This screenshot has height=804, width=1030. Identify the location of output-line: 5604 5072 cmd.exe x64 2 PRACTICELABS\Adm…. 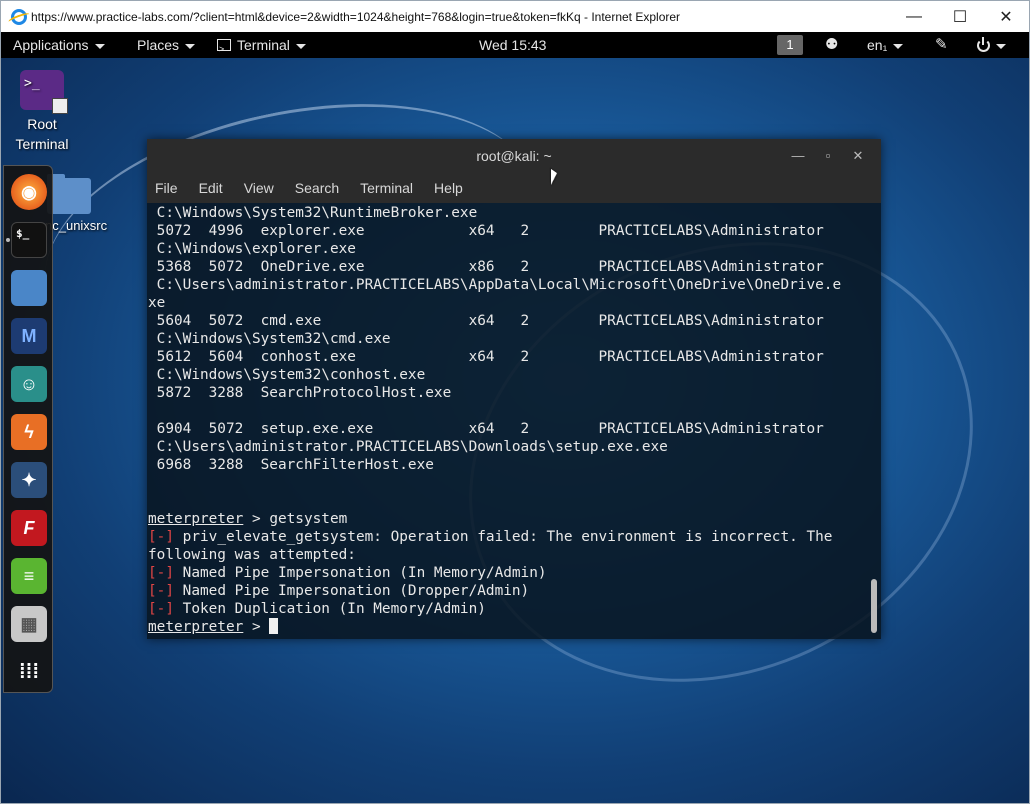
(486, 321).